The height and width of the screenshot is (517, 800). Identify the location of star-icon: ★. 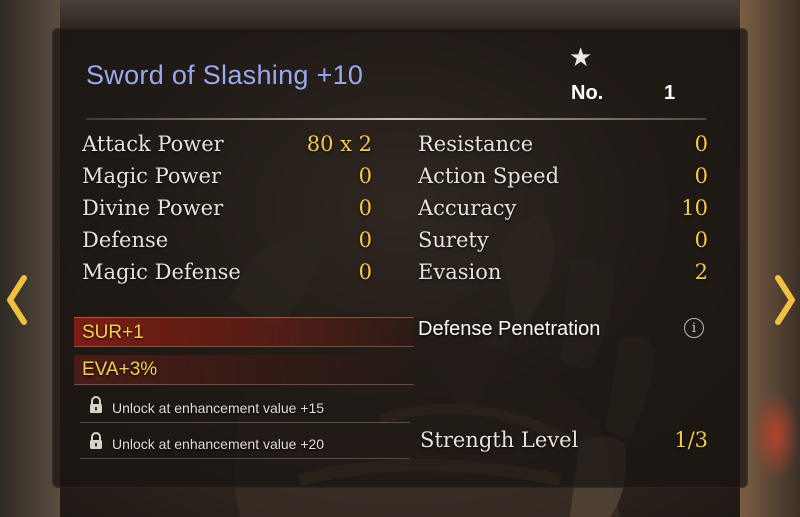
(580, 57).